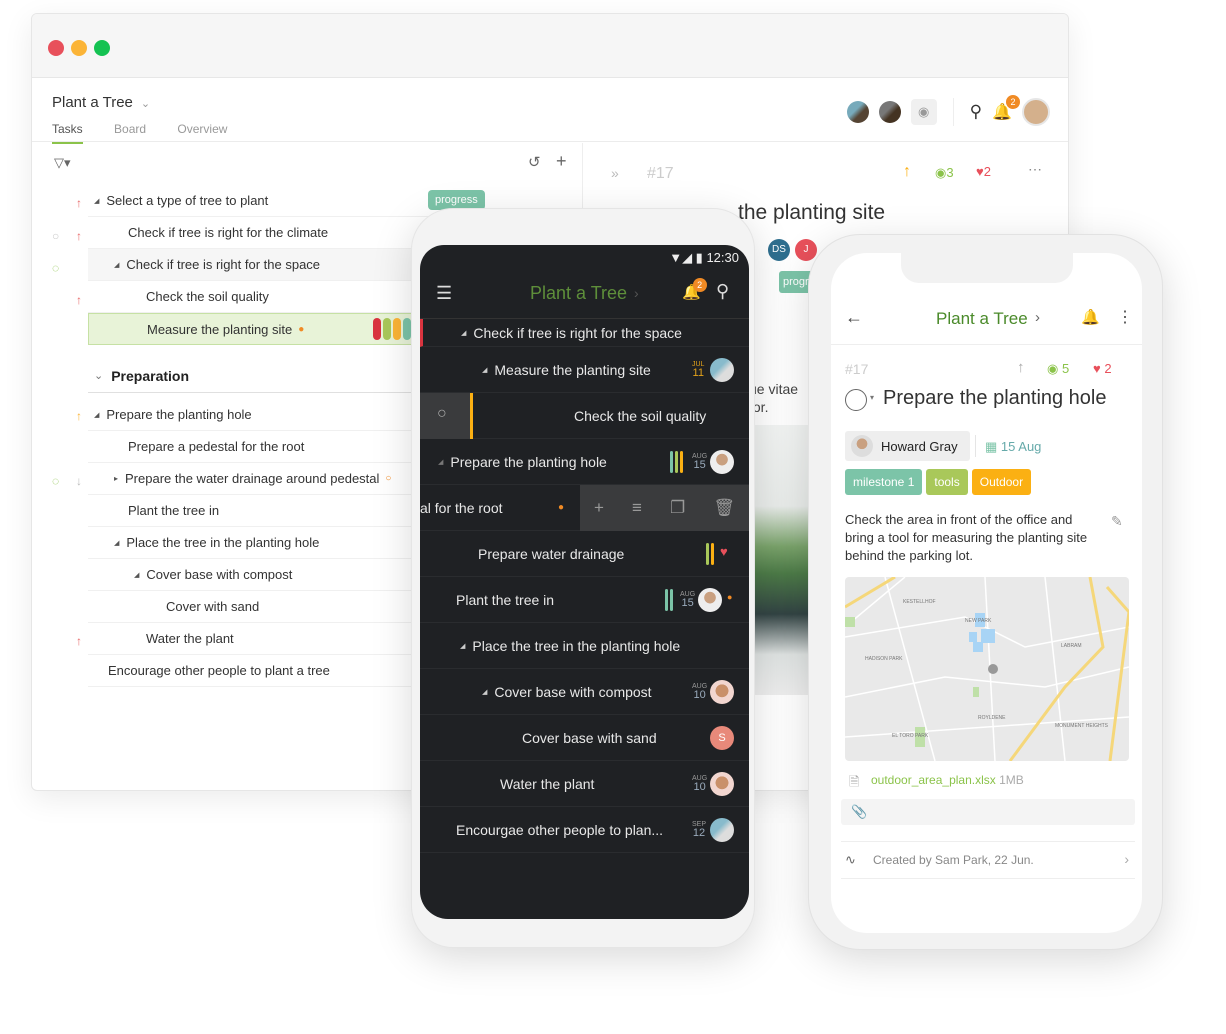  Describe the element at coordinates (615, 173) in the screenshot. I see `collapse-panel-icon: »` at that location.